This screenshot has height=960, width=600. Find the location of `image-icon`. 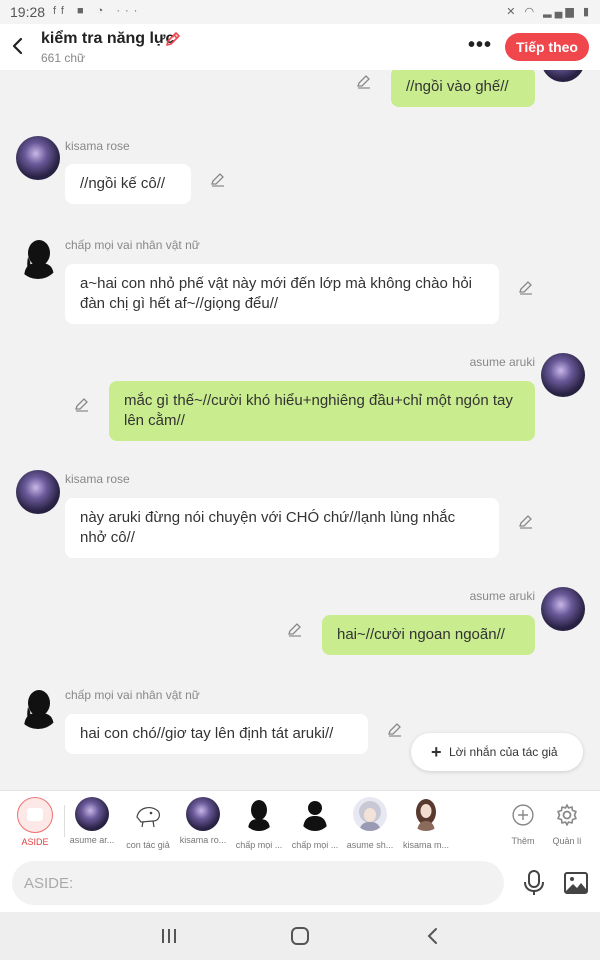

image-icon is located at coordinates (576, 883).